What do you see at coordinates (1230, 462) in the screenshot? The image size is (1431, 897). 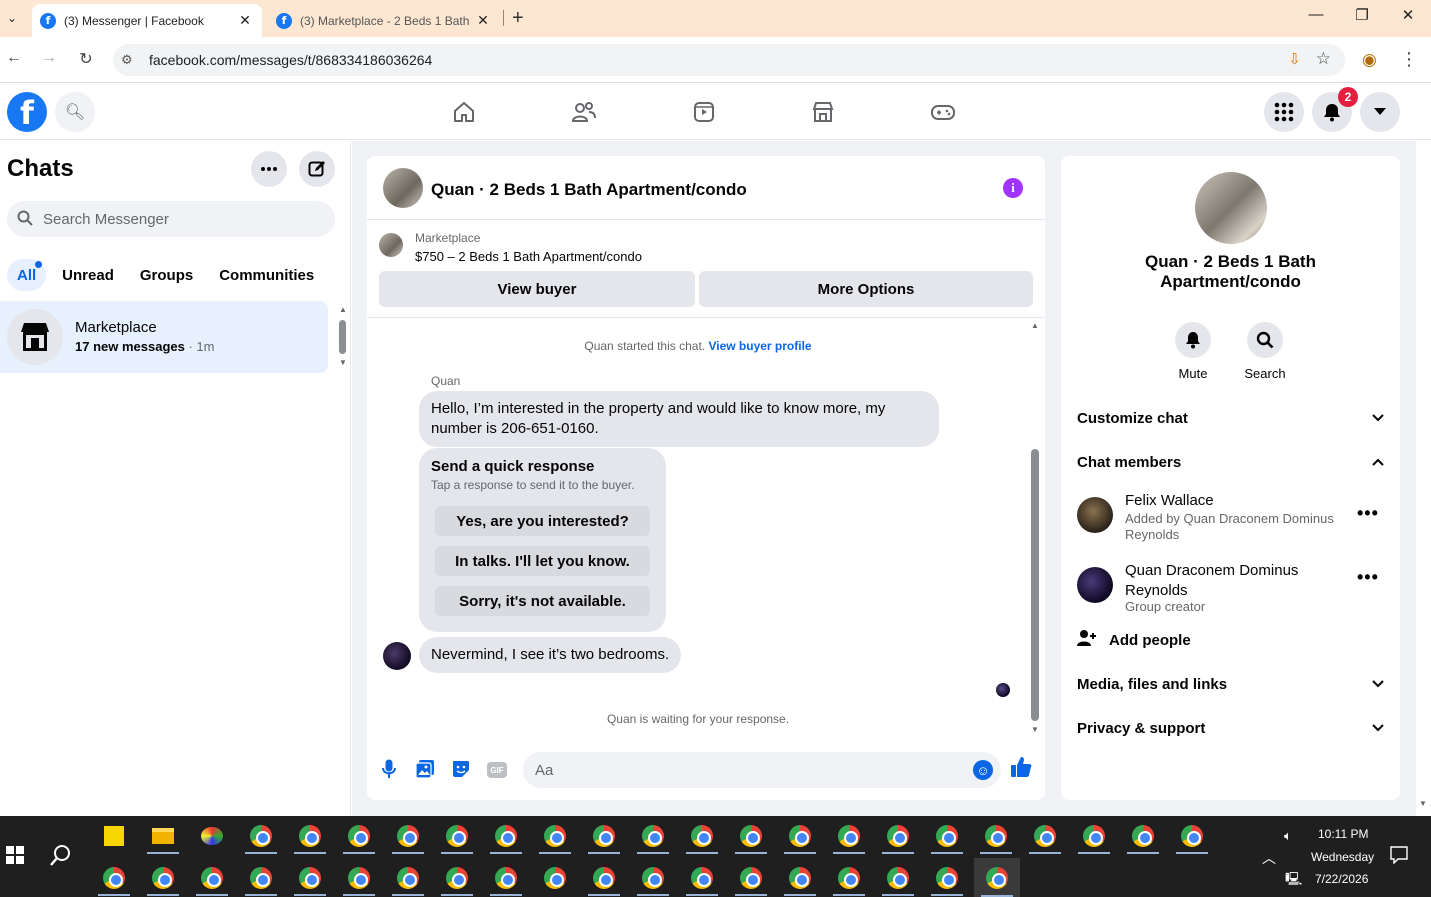 I see `chat-members-row: Chat members` at bounding box center [1230, 462].